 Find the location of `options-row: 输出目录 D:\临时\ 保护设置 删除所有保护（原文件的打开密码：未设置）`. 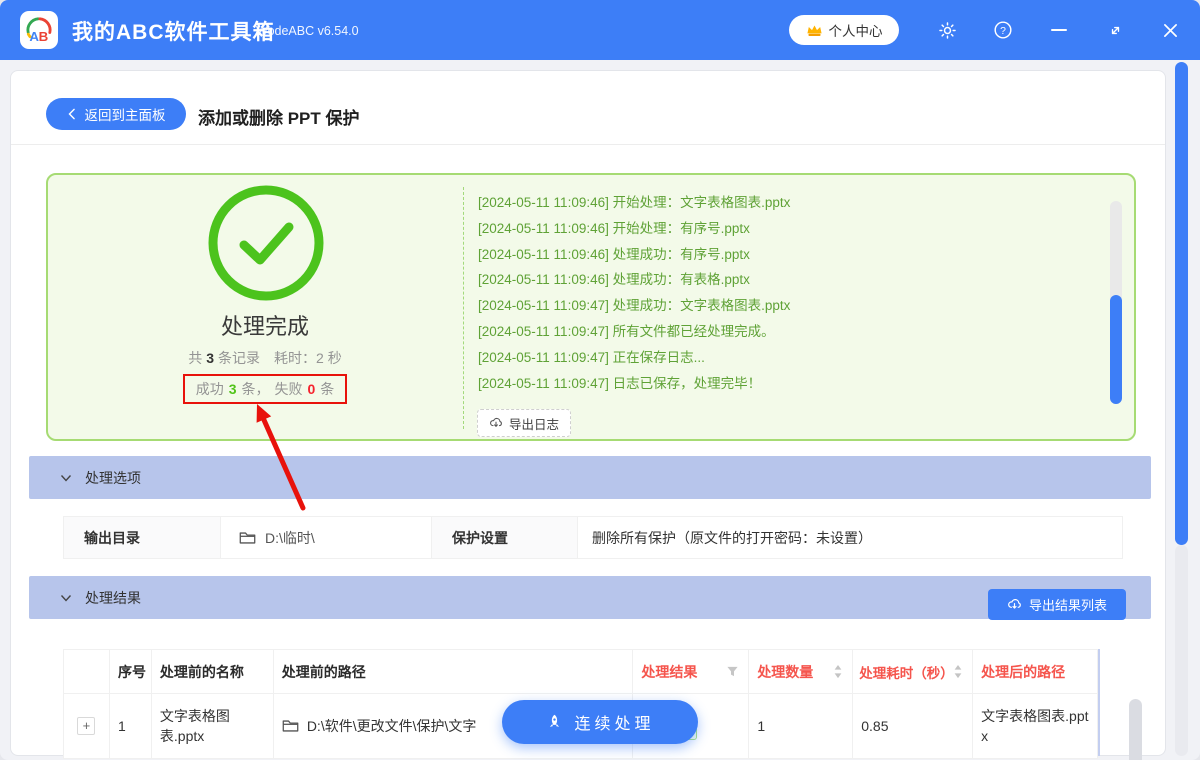

options-row: 输出目录 D:\临时\ 保护设置 删除所有保护（原文件的打开密码：未设置） is located at coordinates (593, 537).